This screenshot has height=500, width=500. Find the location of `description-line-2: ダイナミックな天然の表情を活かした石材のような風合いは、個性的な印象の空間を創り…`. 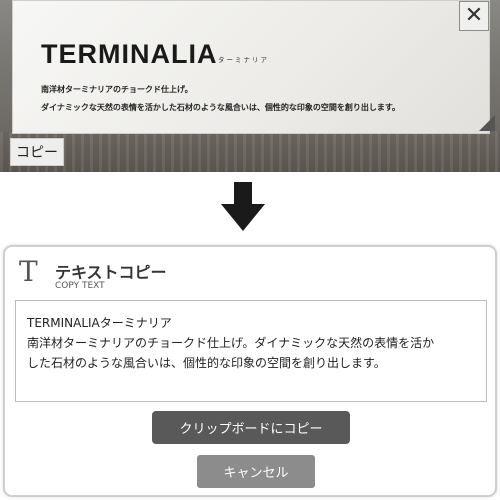

description-line-2: ダイナミックな天然の表情を活かした石材のような風合いは、個性的な印象の空間を創り… is located at coordinates (221, 107).